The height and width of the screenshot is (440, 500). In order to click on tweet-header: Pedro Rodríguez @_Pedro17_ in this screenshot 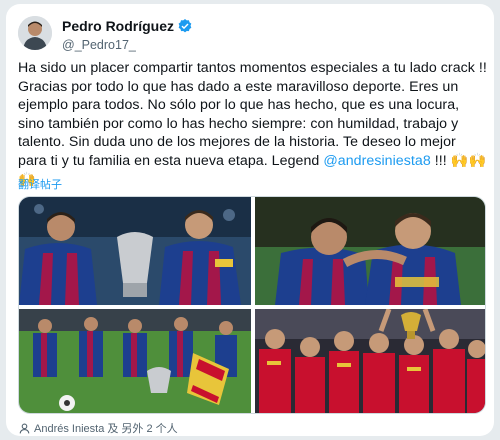, I will do `click(250, 34)`.